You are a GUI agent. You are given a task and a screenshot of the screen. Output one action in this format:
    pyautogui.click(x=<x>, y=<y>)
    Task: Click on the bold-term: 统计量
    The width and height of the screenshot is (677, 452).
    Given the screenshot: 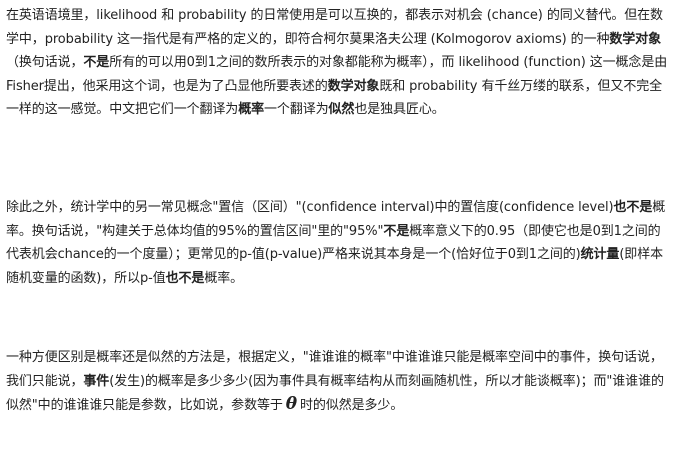 What is the action you would take?
    pyautogui.click(x=600, y=254)
    